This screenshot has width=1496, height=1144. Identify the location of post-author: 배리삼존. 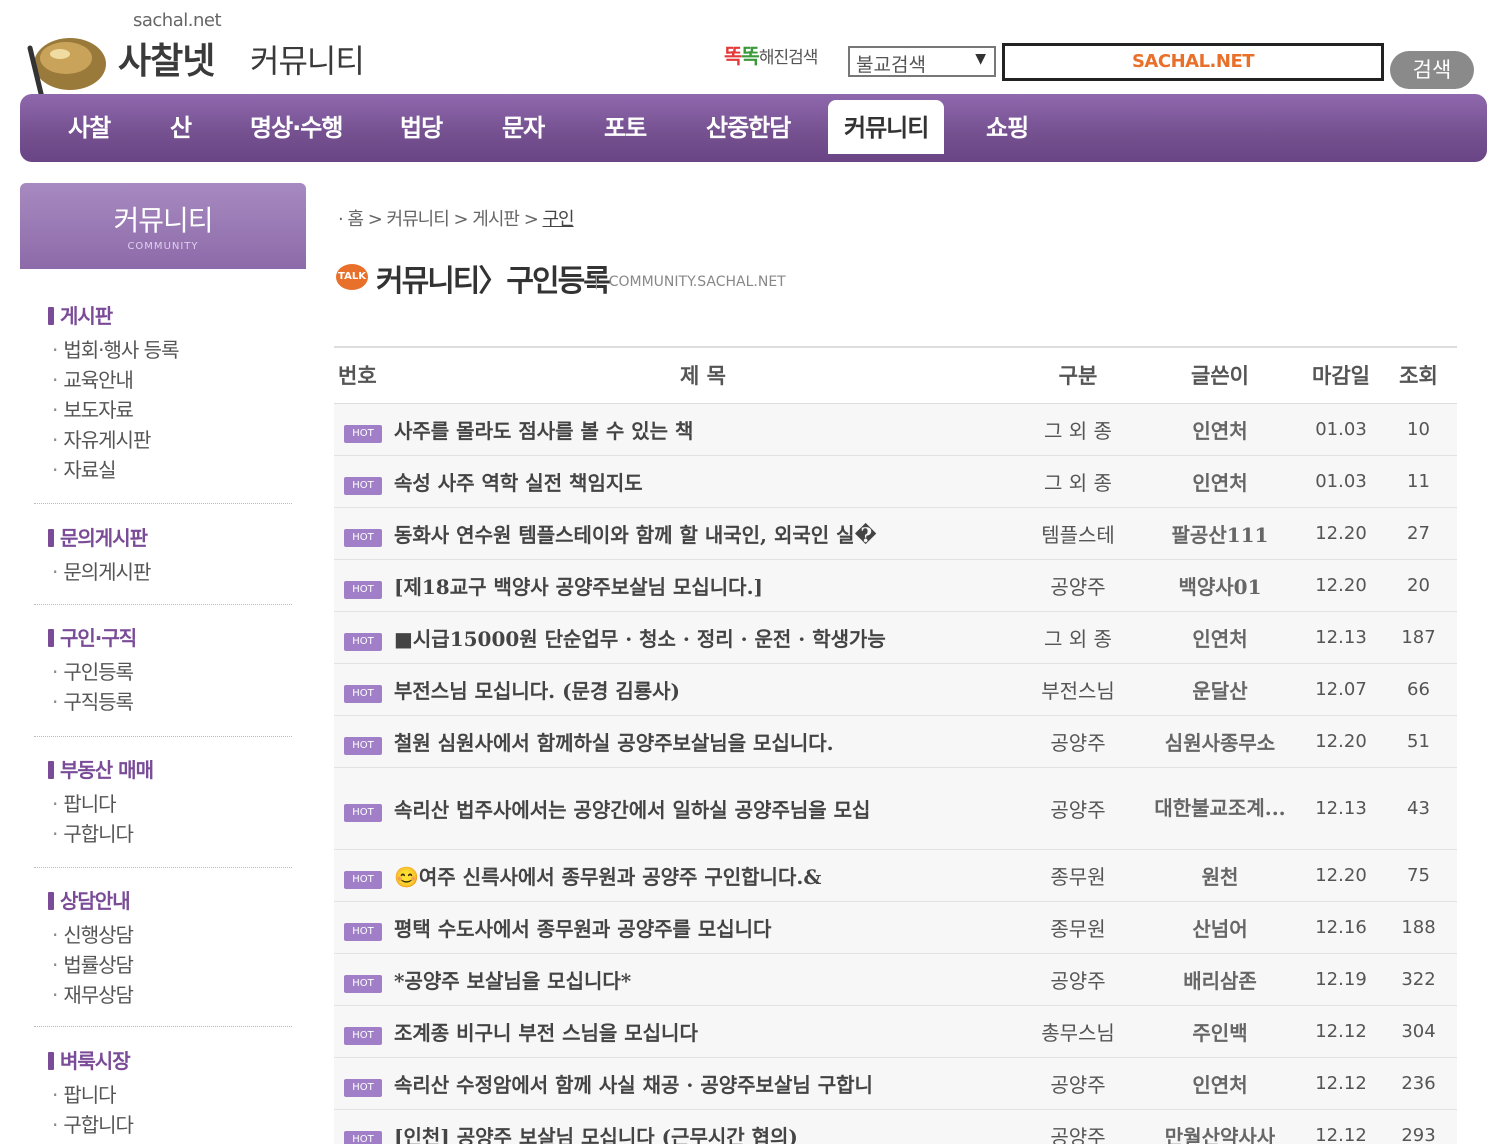
(1220, 979).